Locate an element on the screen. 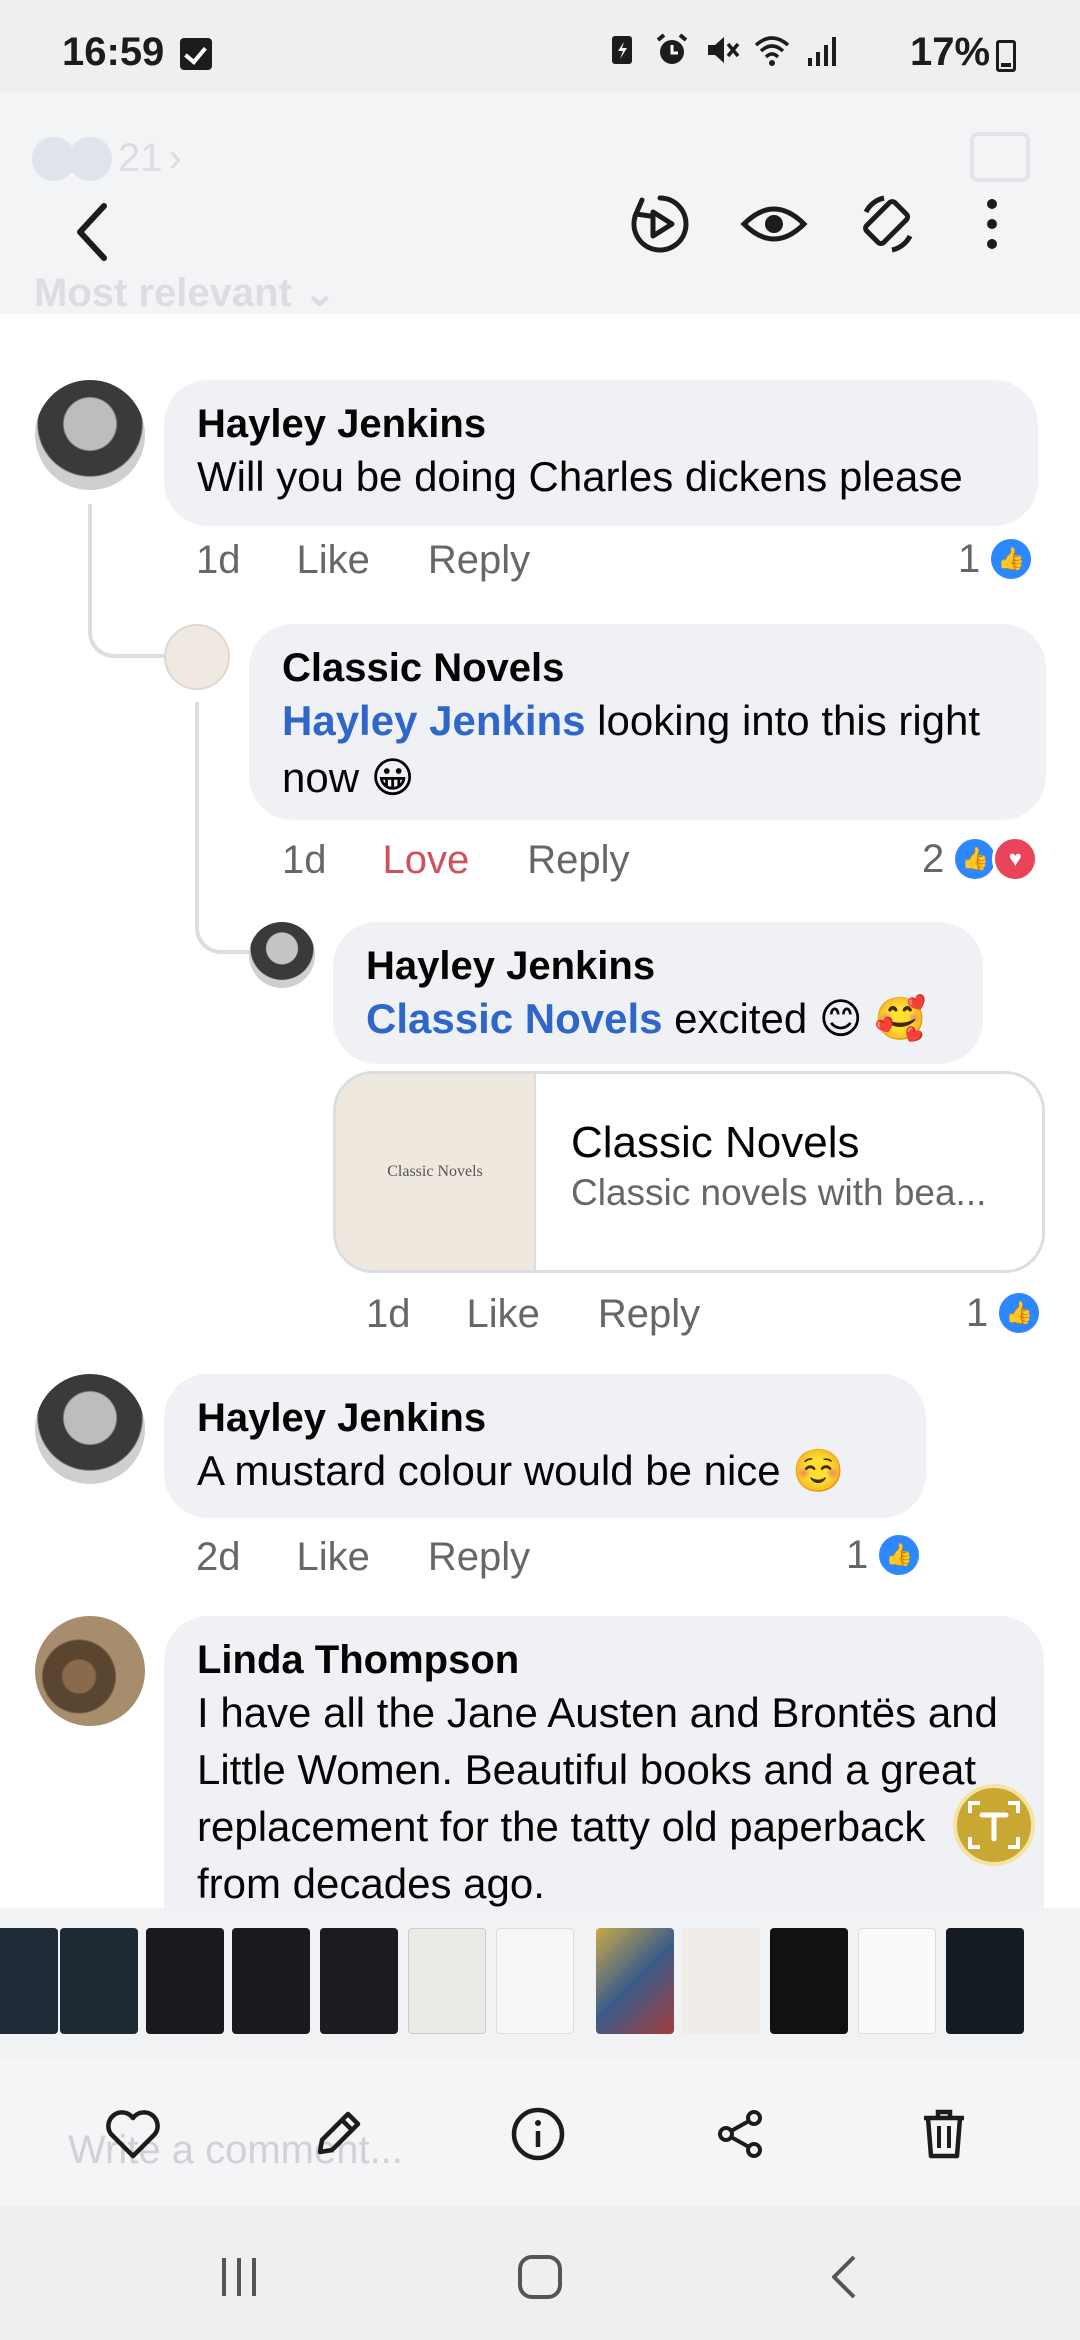 The height and width of the screenshot is (2340, 1080). text-scan-button is located at coordinates (994, 1825).